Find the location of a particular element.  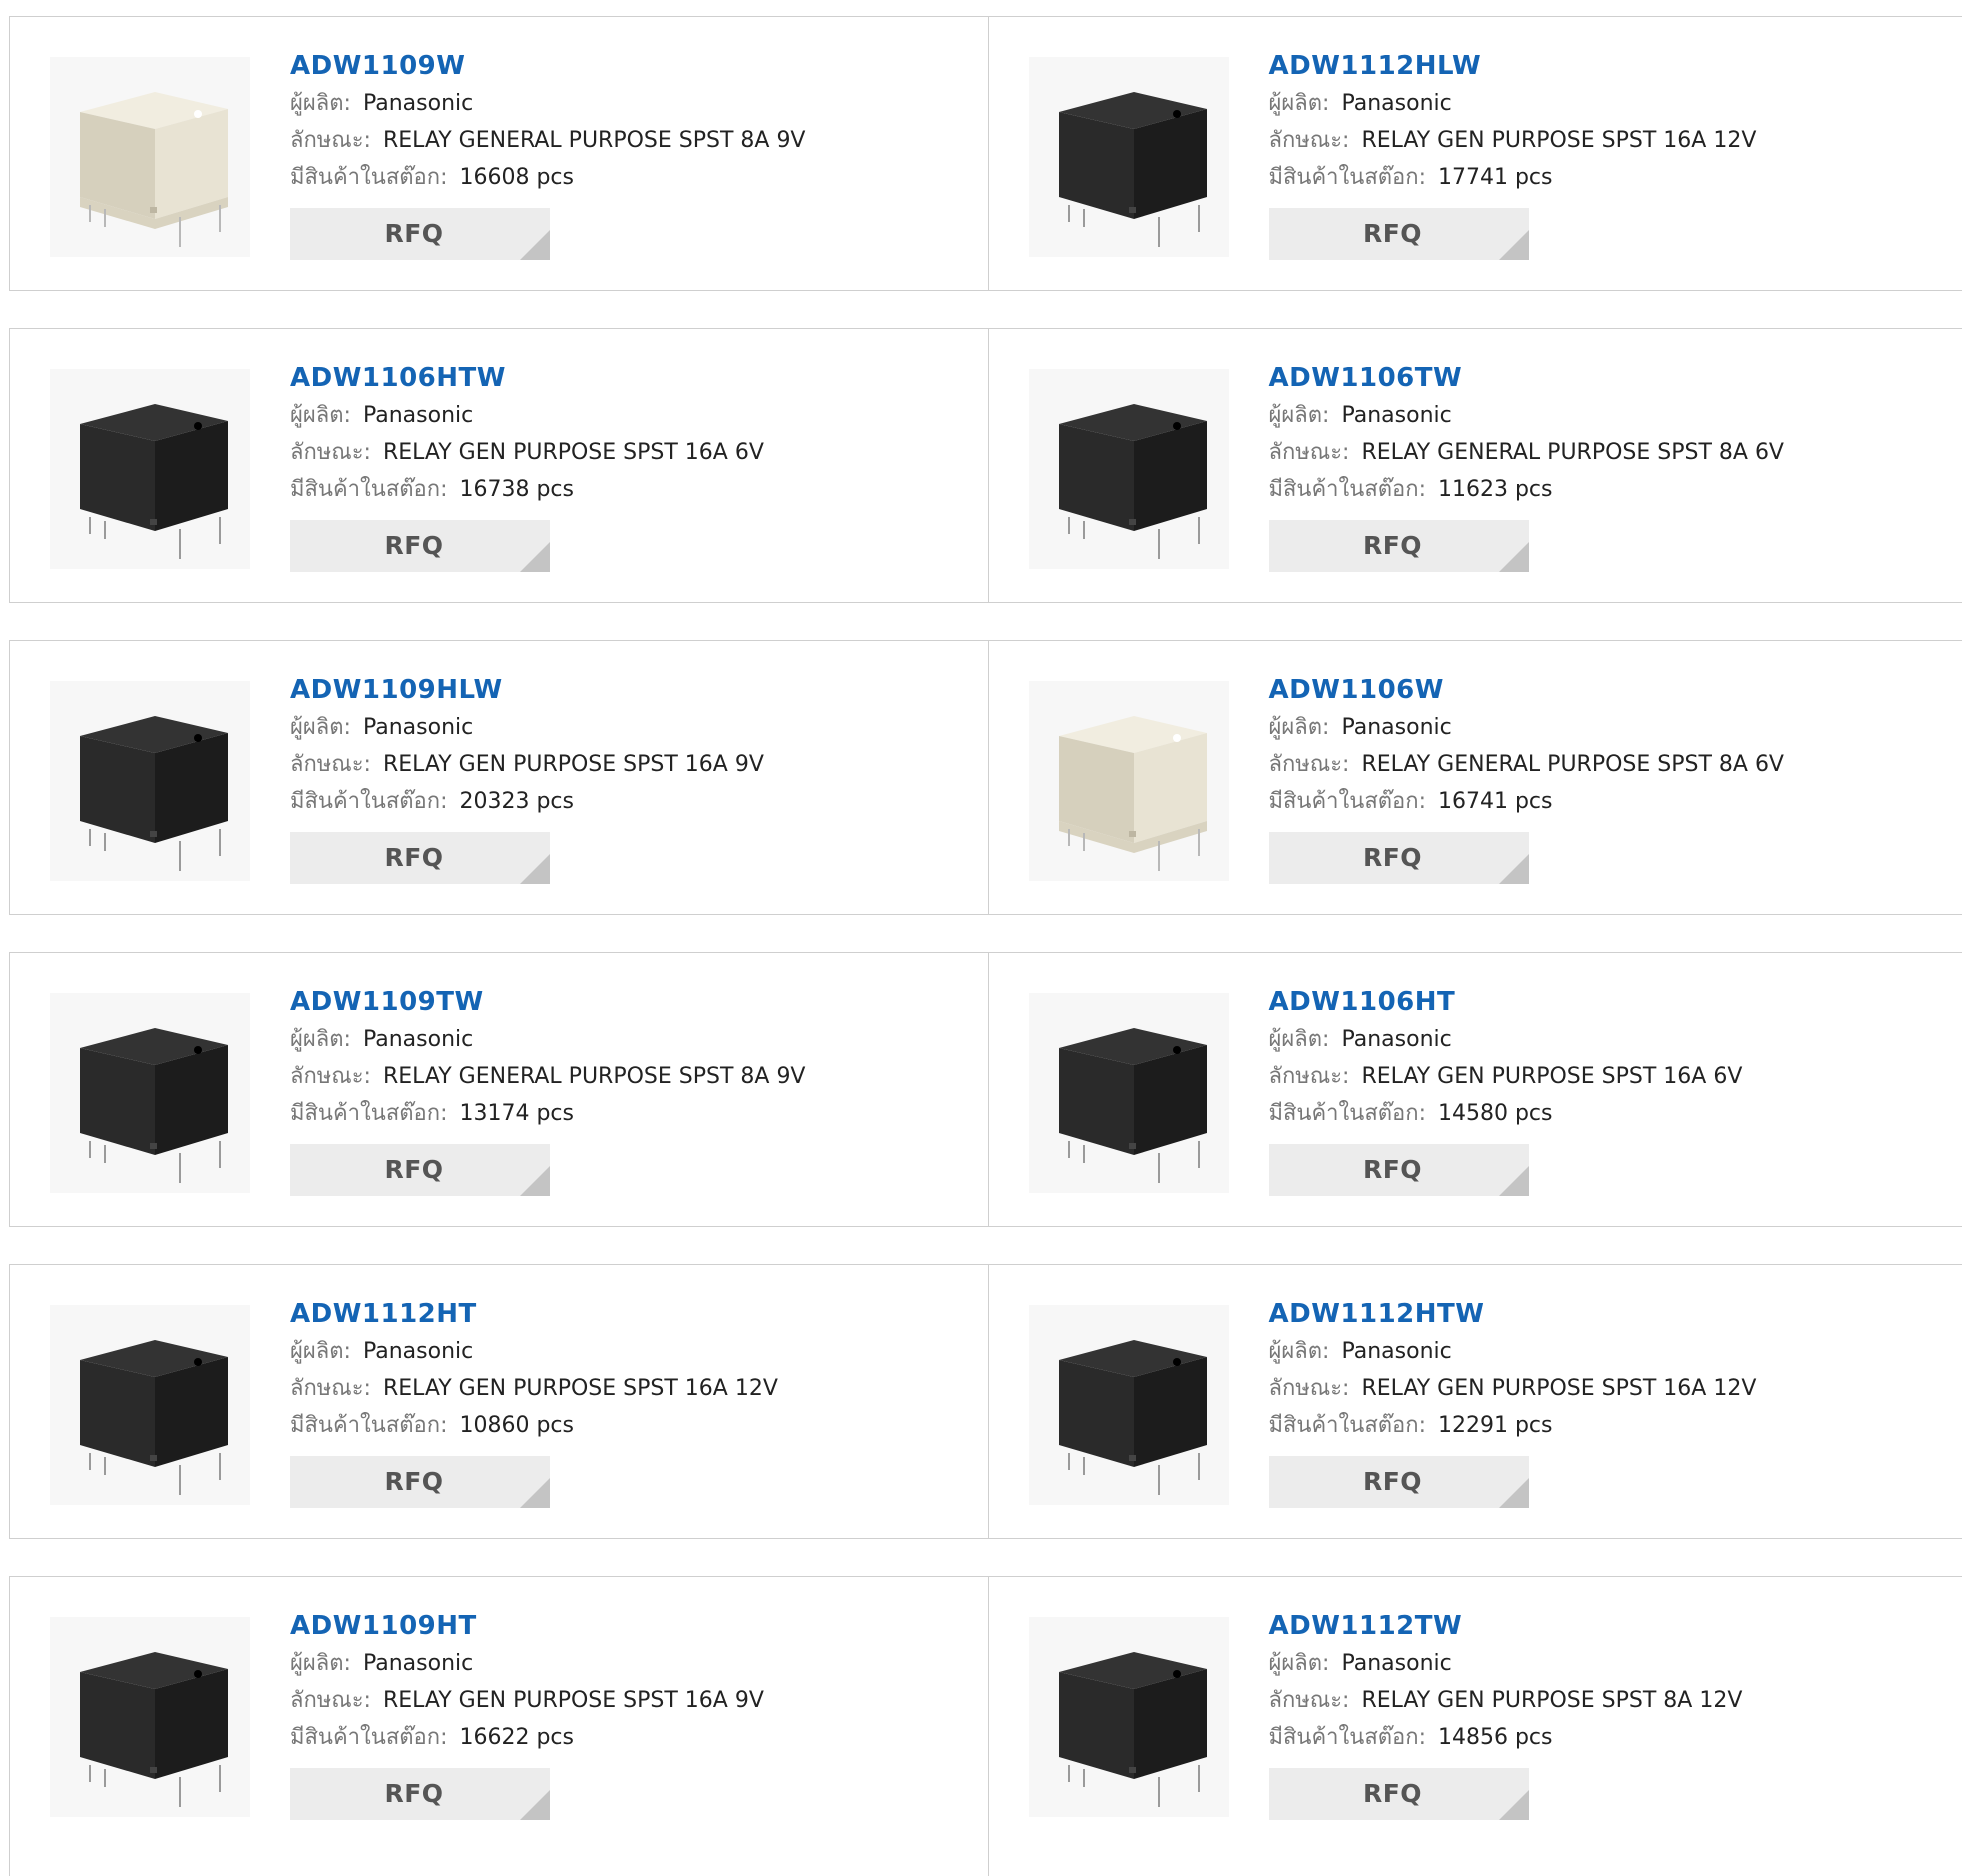

part-number-link: ADW1109TW is located at coordinates (629, 1002).